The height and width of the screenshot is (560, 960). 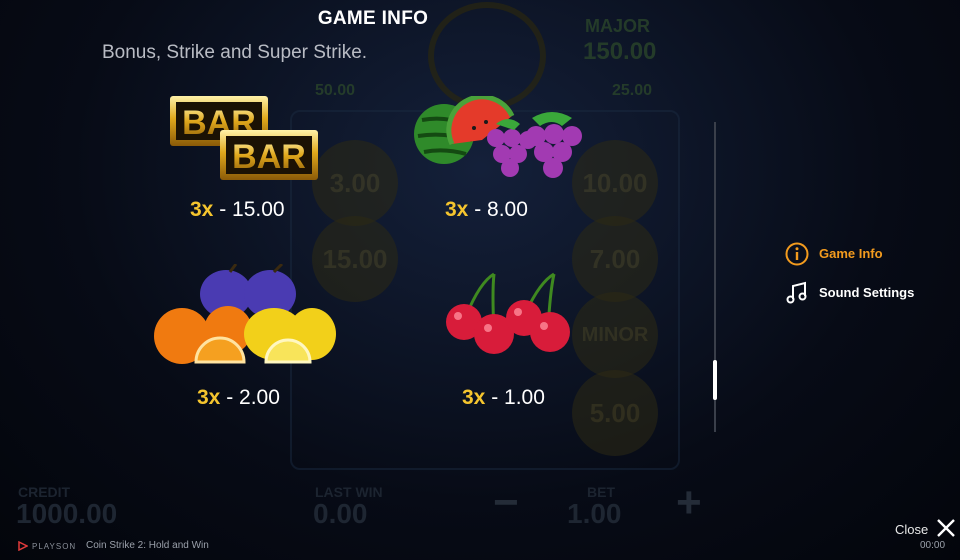 I want to click on bg-coin: 7.00, so click(x=615, y=259).